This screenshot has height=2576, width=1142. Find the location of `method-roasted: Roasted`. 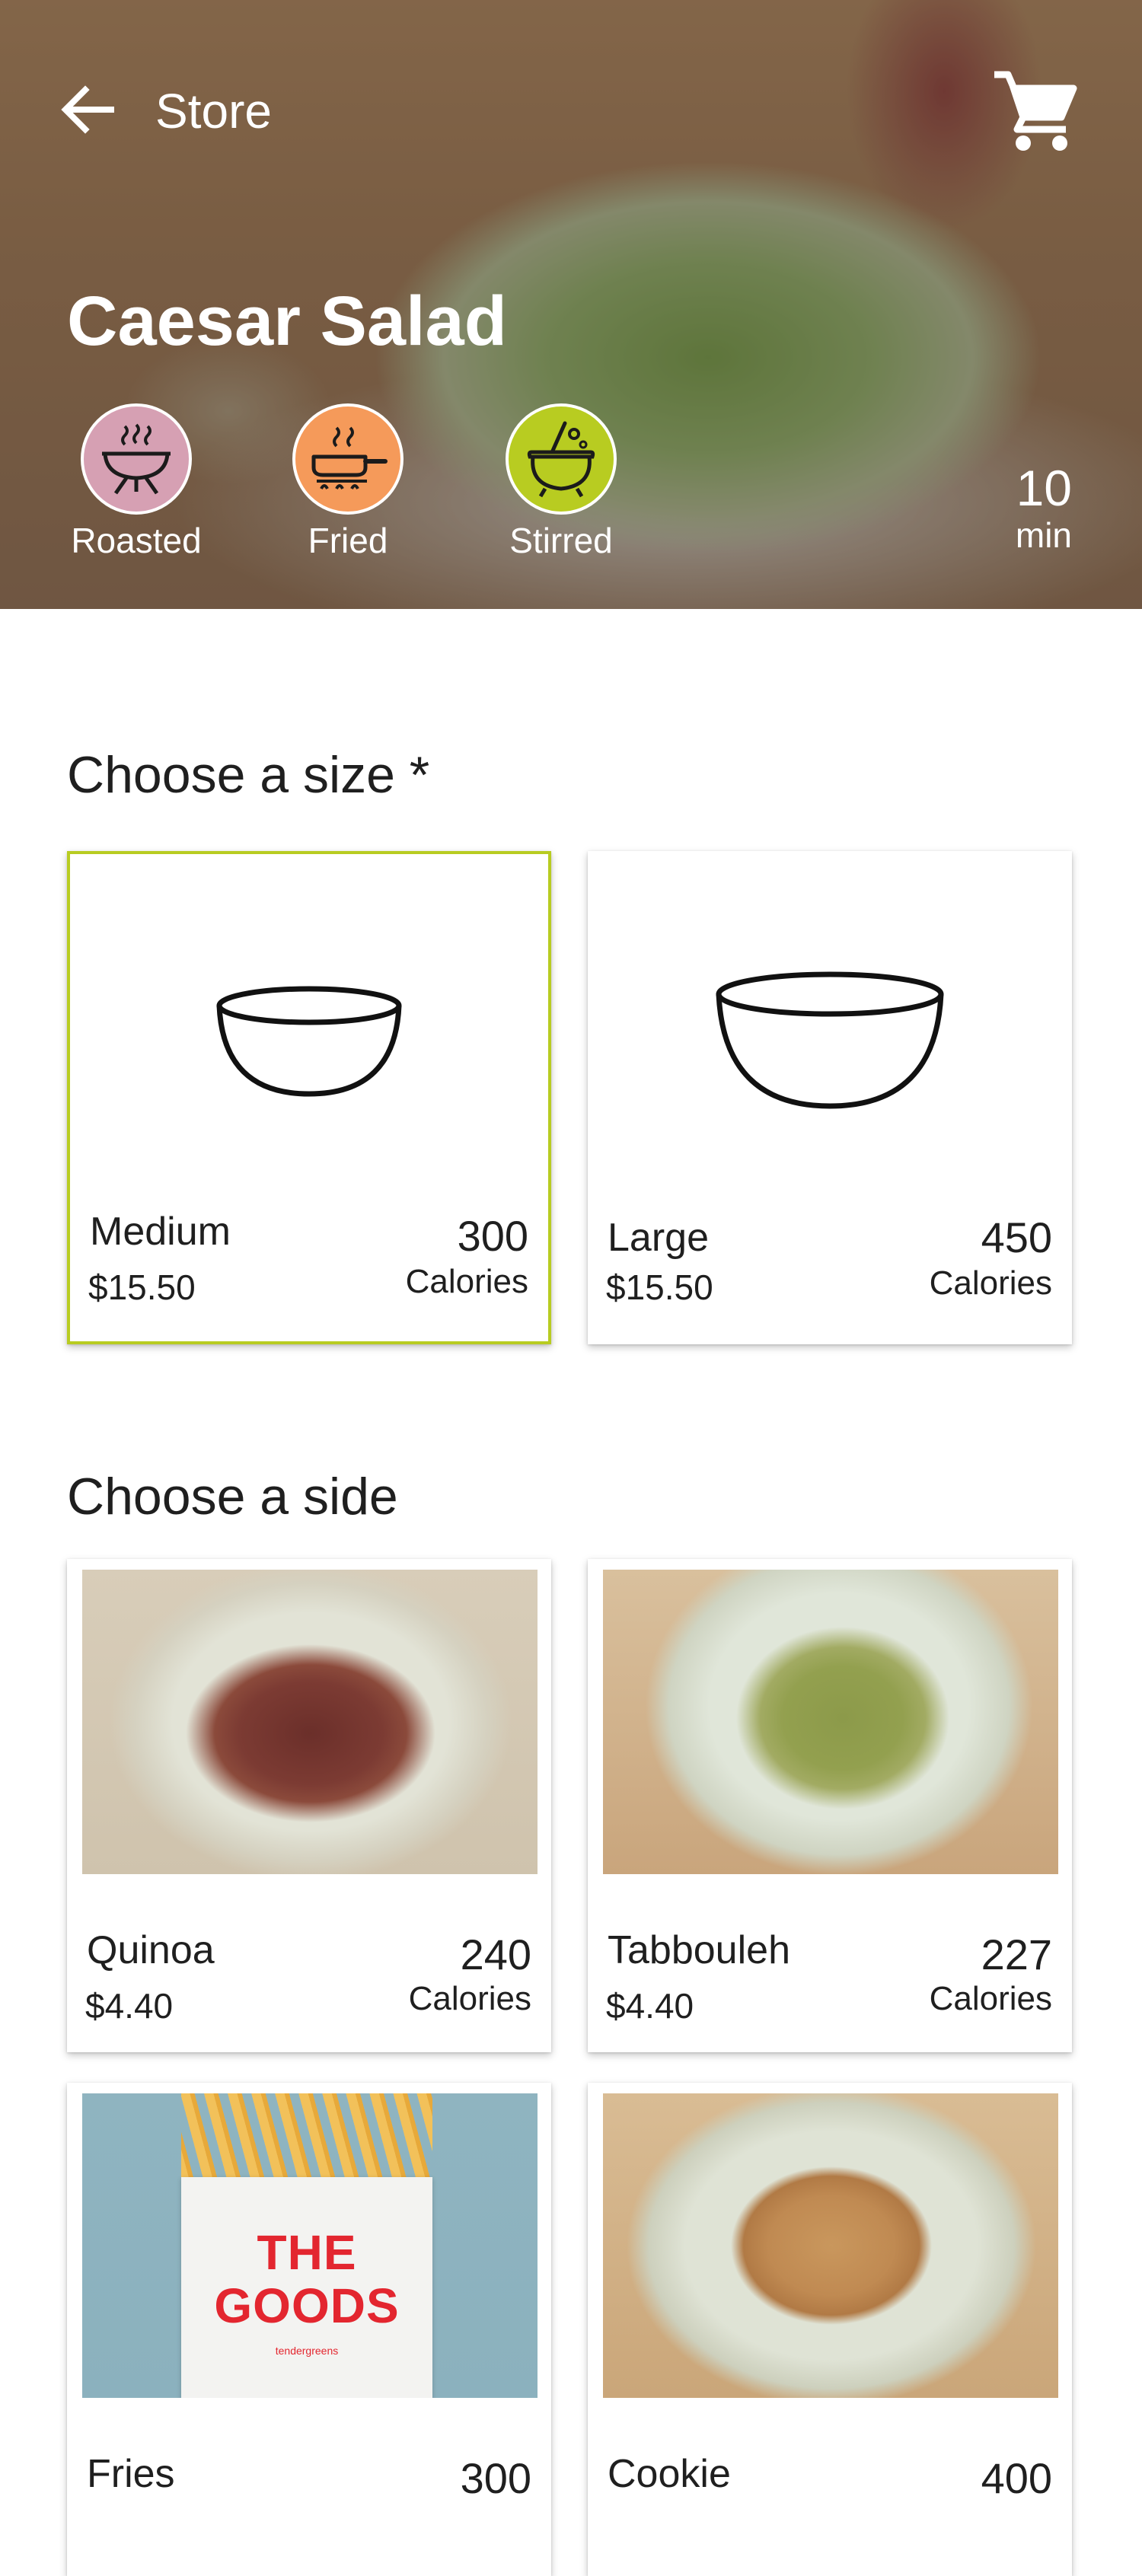

method-roasted: Roasted is located at coordinates (136, 483).